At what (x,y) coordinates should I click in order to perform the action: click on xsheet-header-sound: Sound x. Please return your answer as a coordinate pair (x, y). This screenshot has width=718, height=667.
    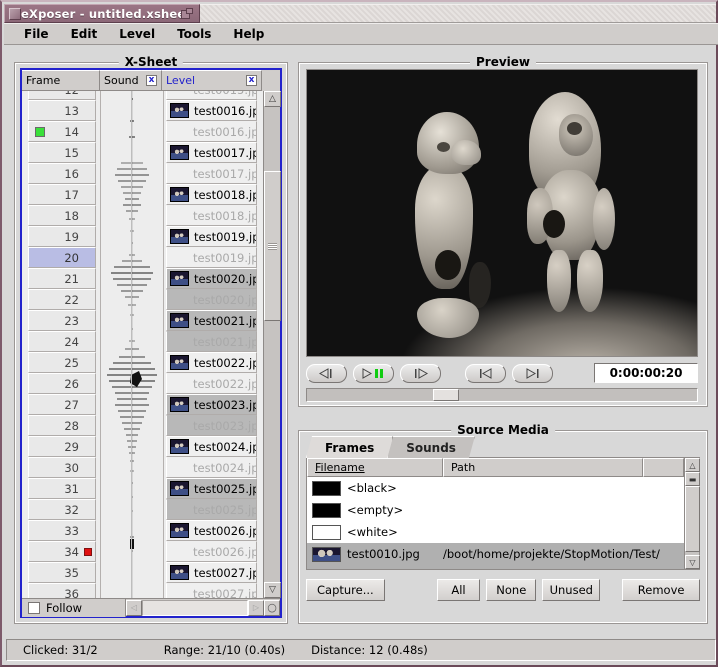
    Looking at the image, I should click on (131, 80).